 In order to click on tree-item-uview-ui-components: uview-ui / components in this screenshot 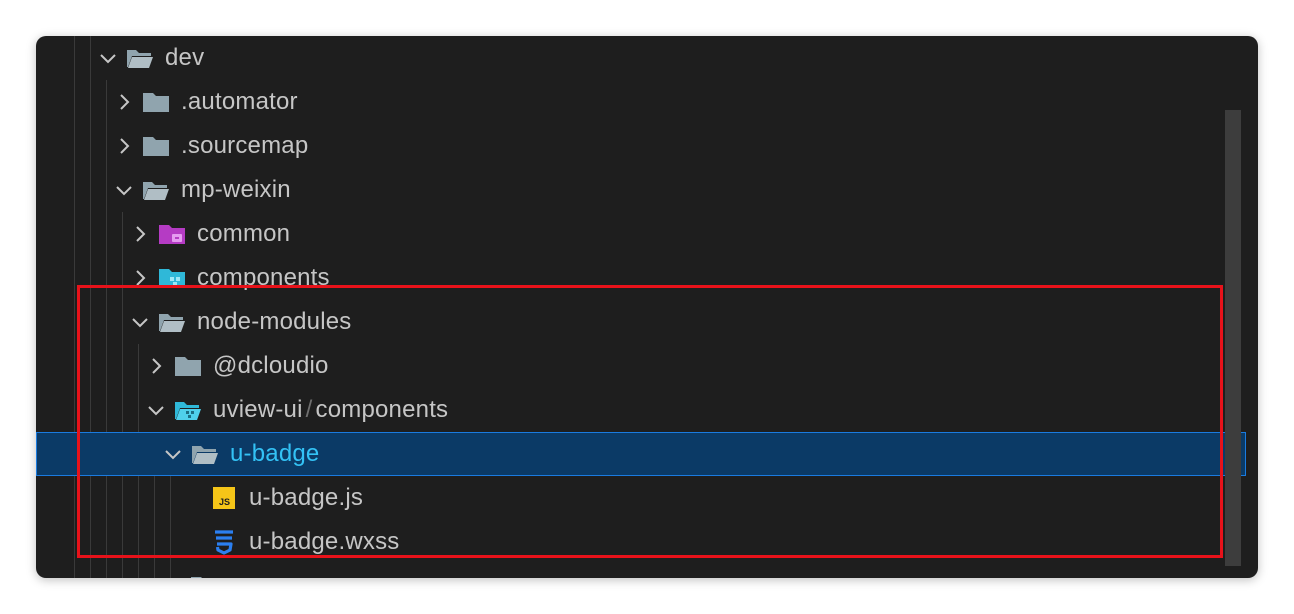, I will do `click(641, 410)`.